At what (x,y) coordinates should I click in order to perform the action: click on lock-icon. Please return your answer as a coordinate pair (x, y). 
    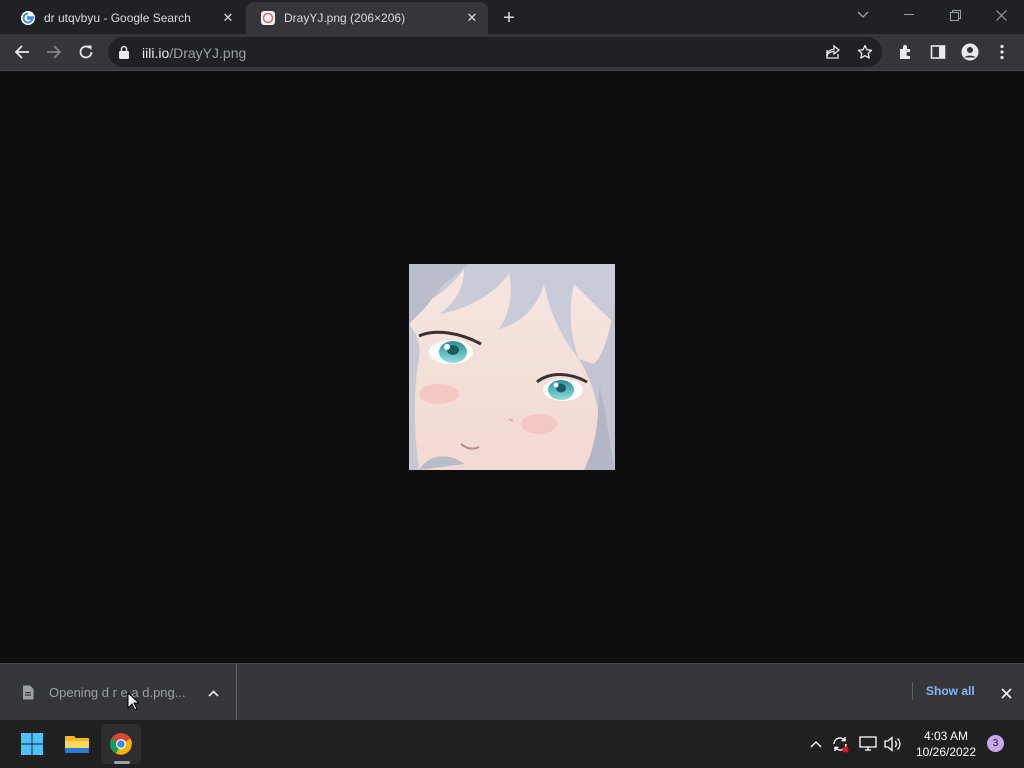
    Looking at the image, I should click on (124, 52).